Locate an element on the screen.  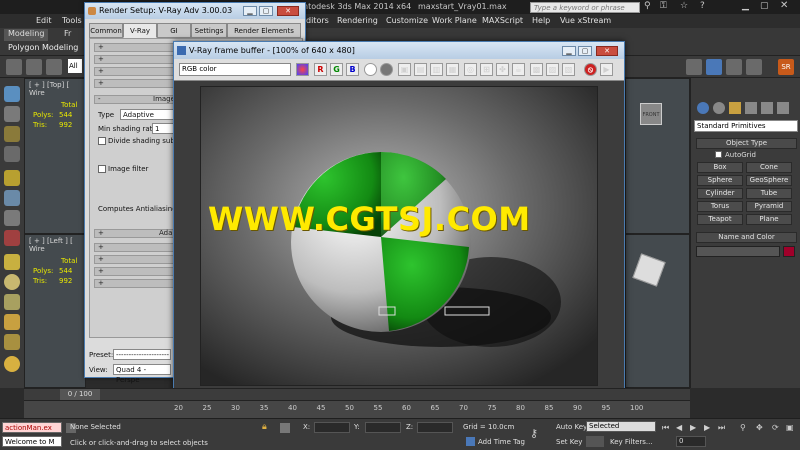
menu-edit: Edit is located at coordinates (44, 20).